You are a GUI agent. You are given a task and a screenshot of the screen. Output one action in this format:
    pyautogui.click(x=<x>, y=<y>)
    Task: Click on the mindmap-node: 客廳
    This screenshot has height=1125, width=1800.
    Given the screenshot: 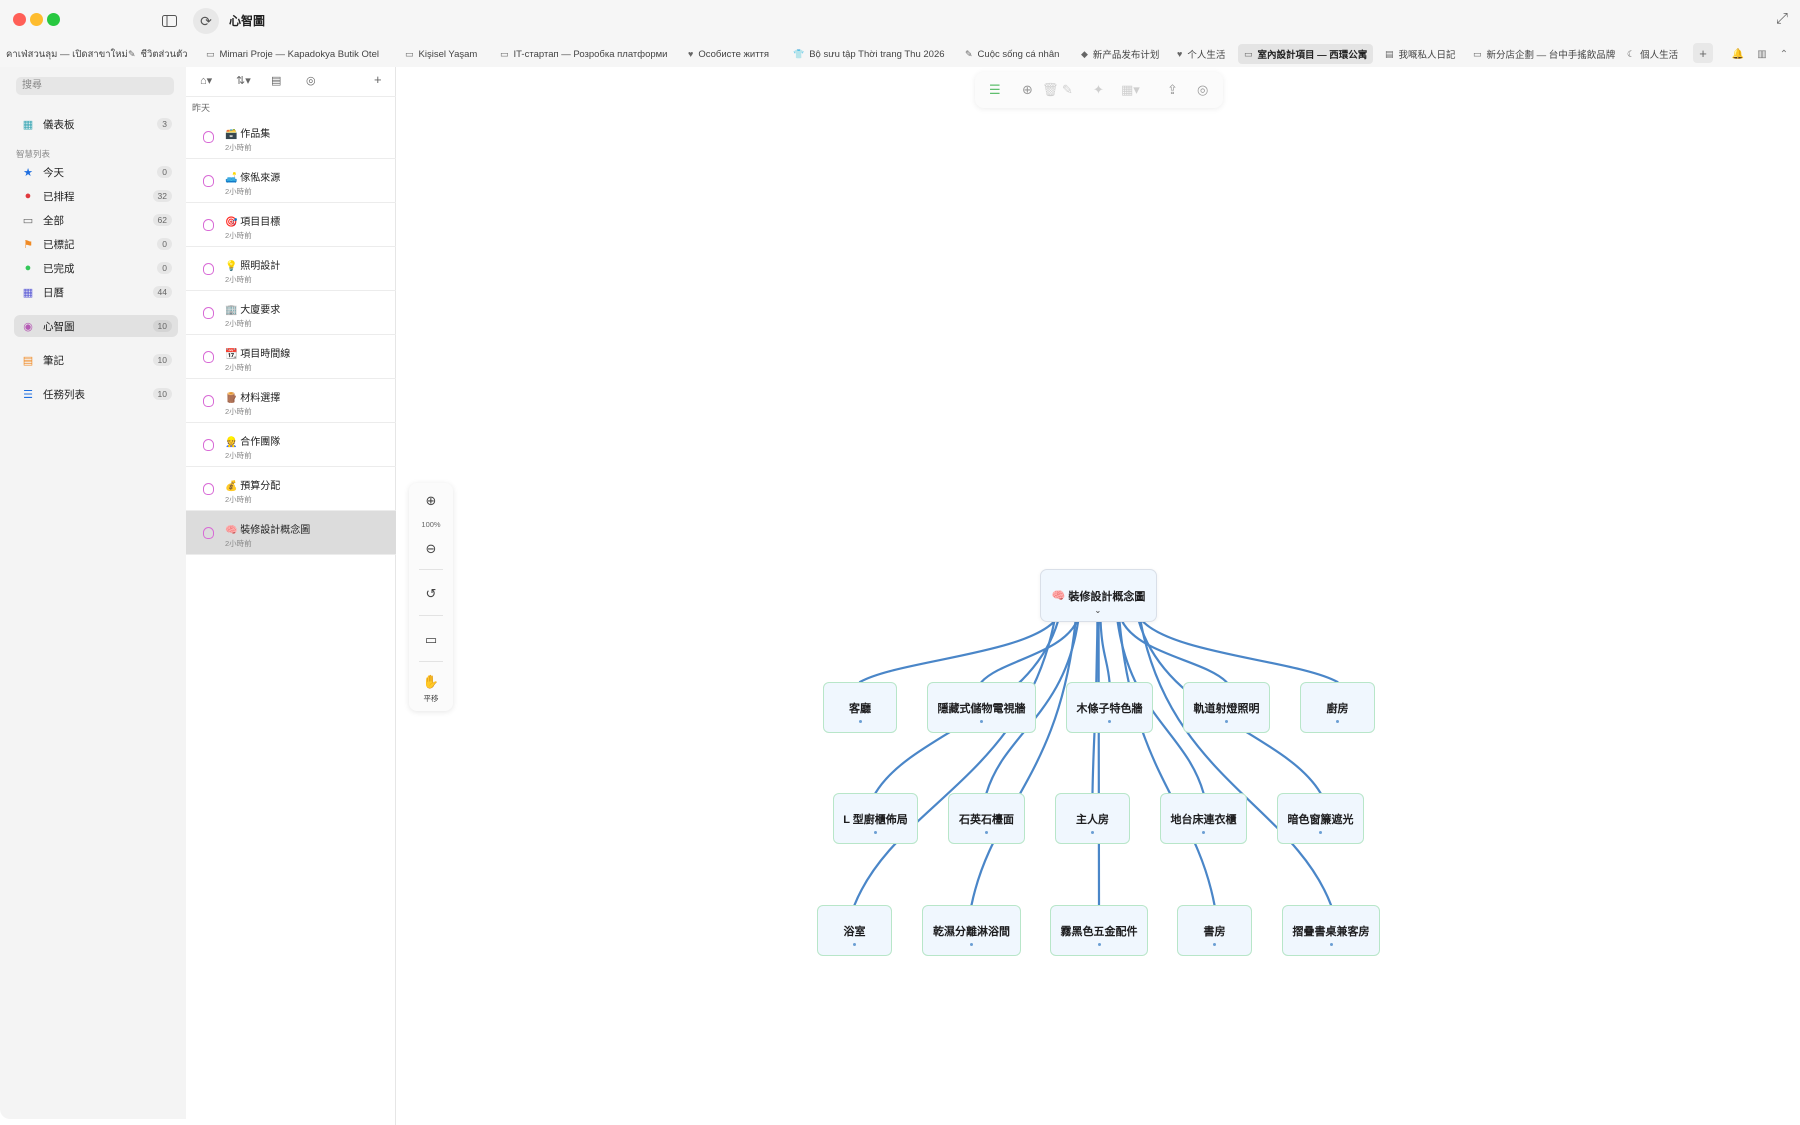 What is the action you would take?
    pyautogui.click(x=860, y=707)
    